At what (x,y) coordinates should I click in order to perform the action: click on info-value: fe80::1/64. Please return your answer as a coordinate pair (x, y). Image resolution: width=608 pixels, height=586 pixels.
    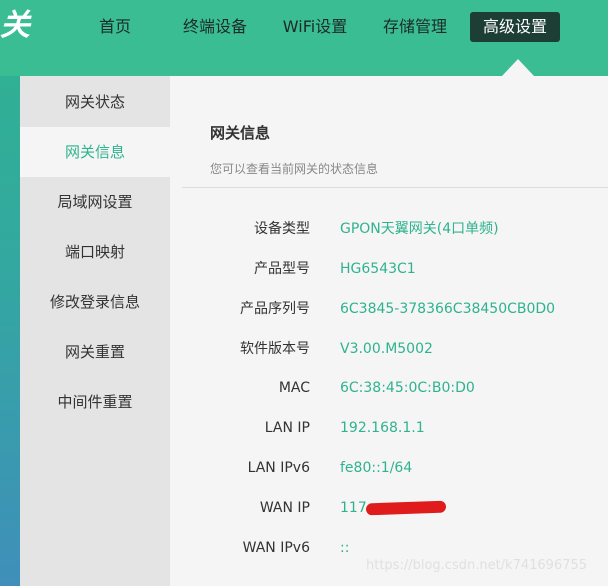
    Looking at the image, I should click on (376, 468).